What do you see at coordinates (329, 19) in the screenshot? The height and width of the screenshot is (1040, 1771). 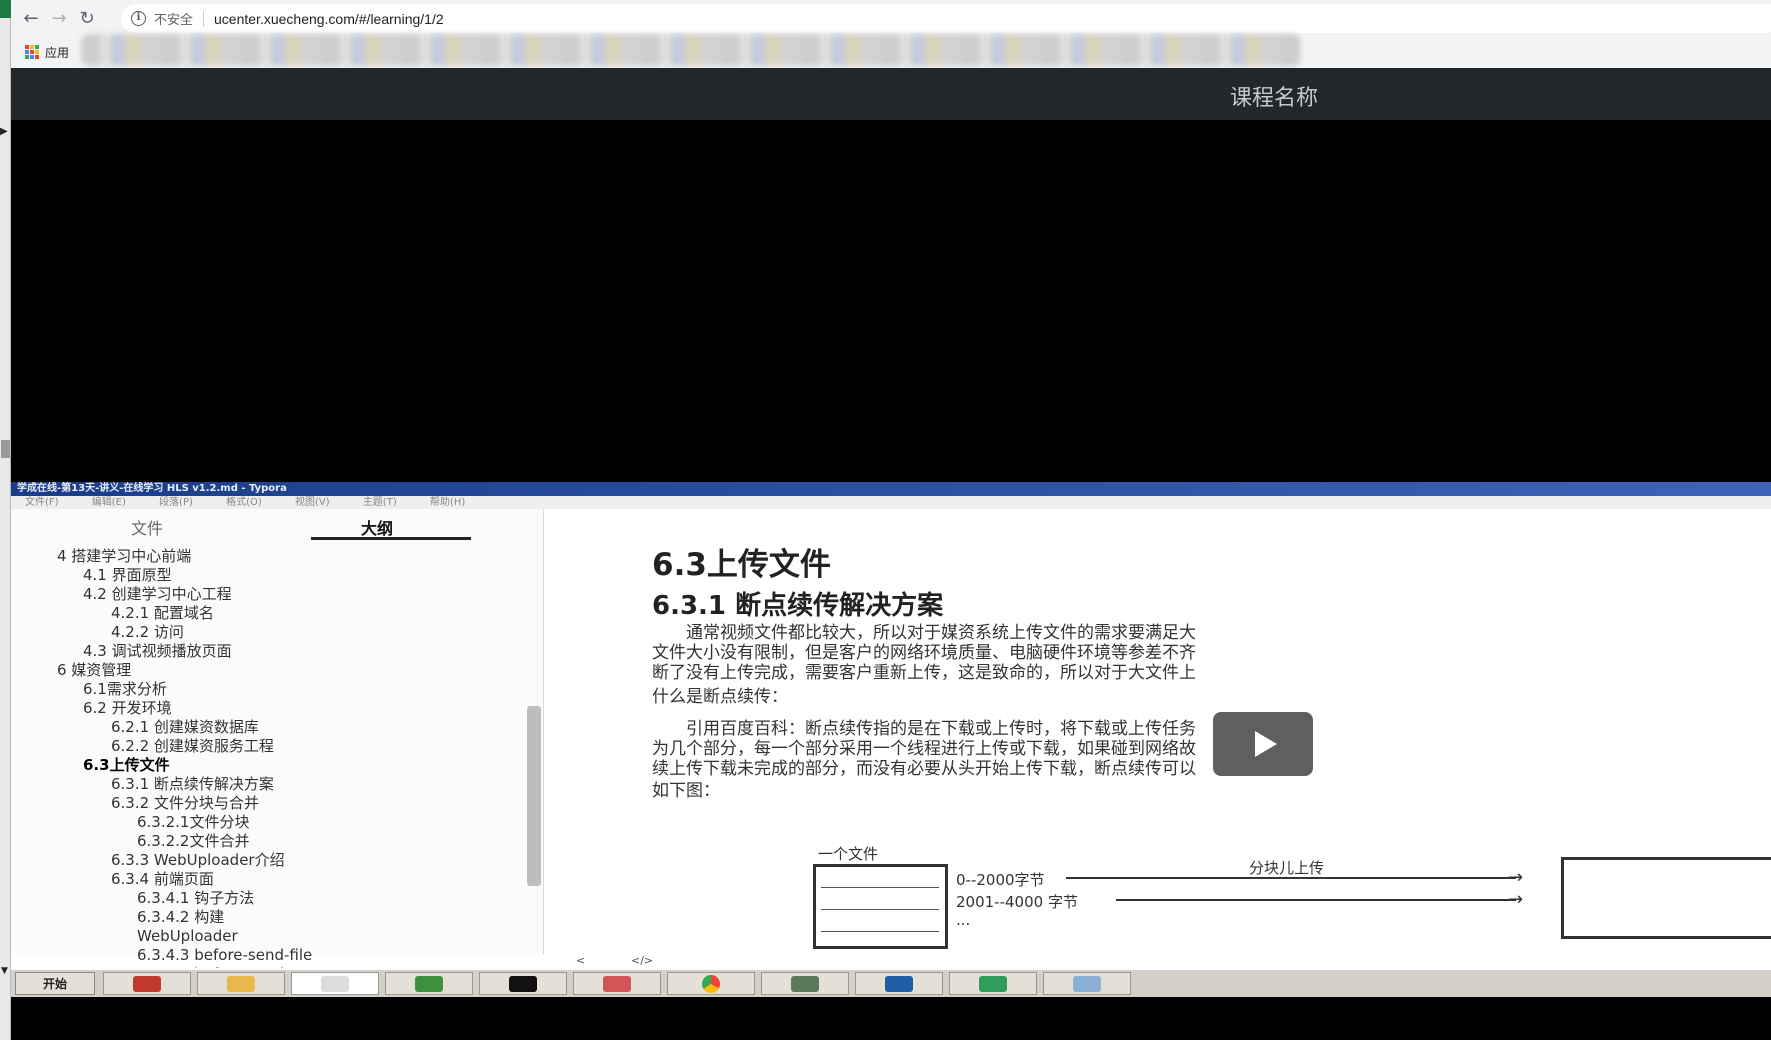 I see `url-text: ucenter.xuecheng.com/#/learning/1/2` at bounding box center [329, 19].